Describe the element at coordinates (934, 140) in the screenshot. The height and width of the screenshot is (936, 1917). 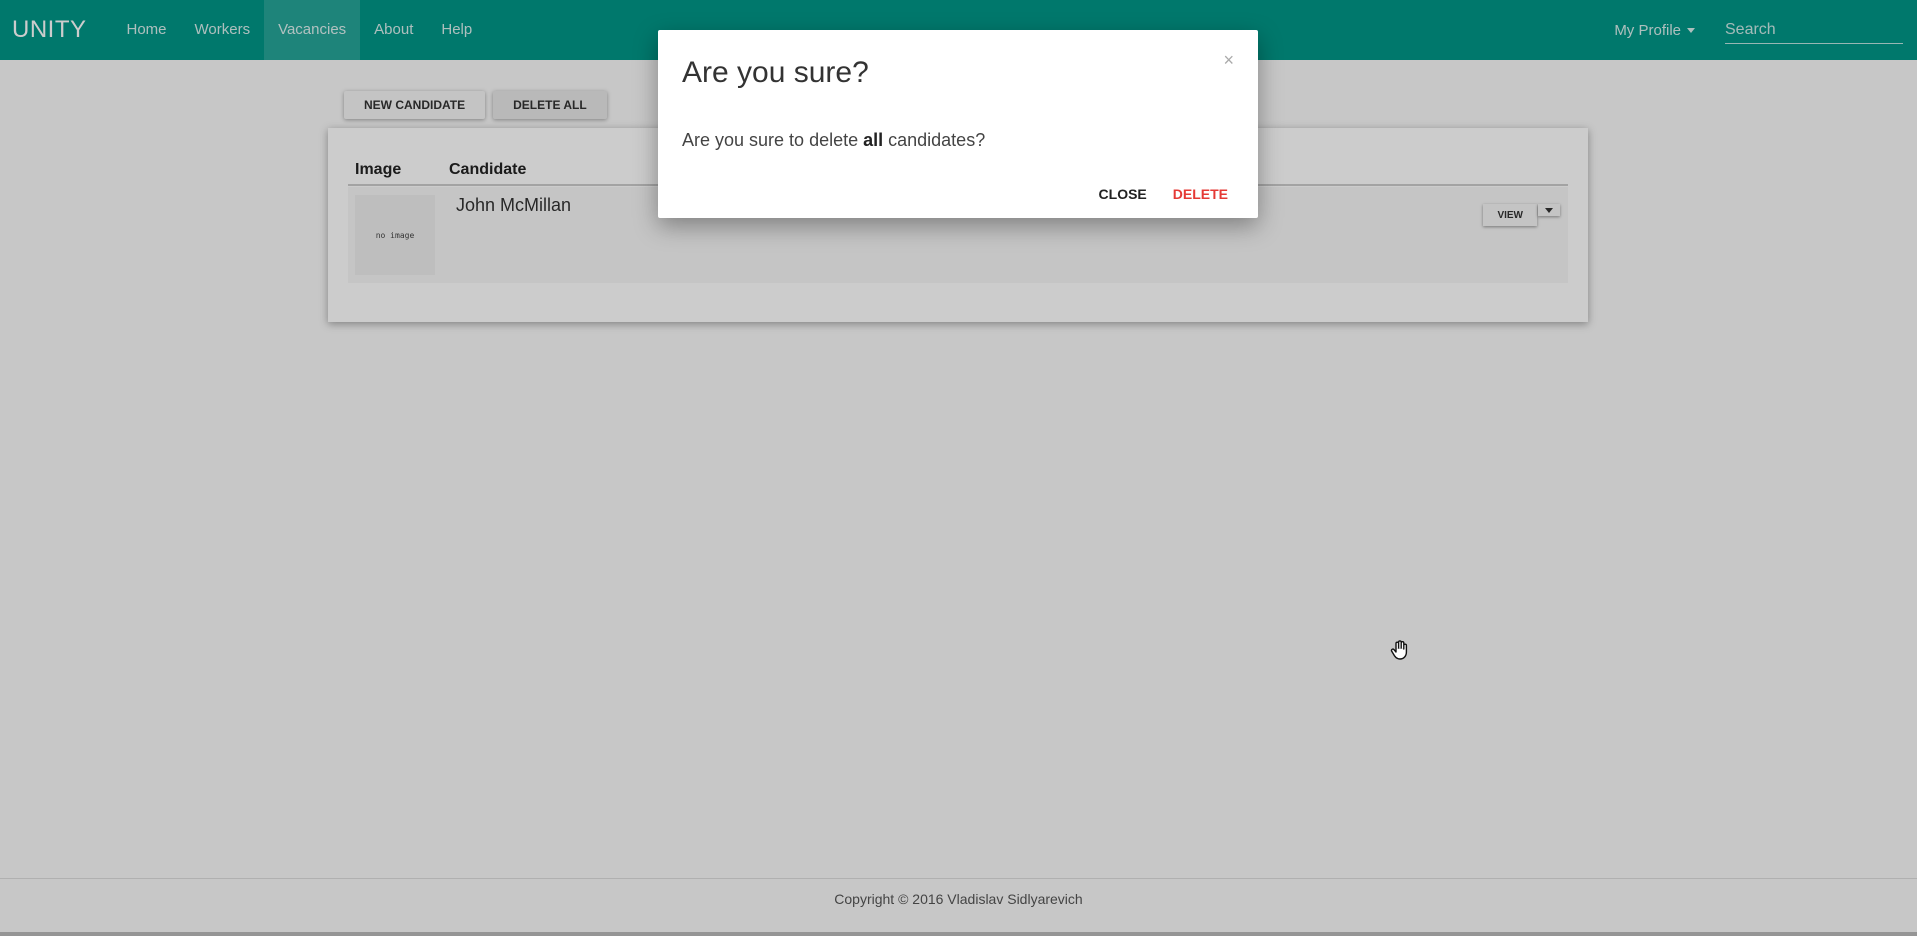
I see `modal-body-suffix: candidates?` at that location.